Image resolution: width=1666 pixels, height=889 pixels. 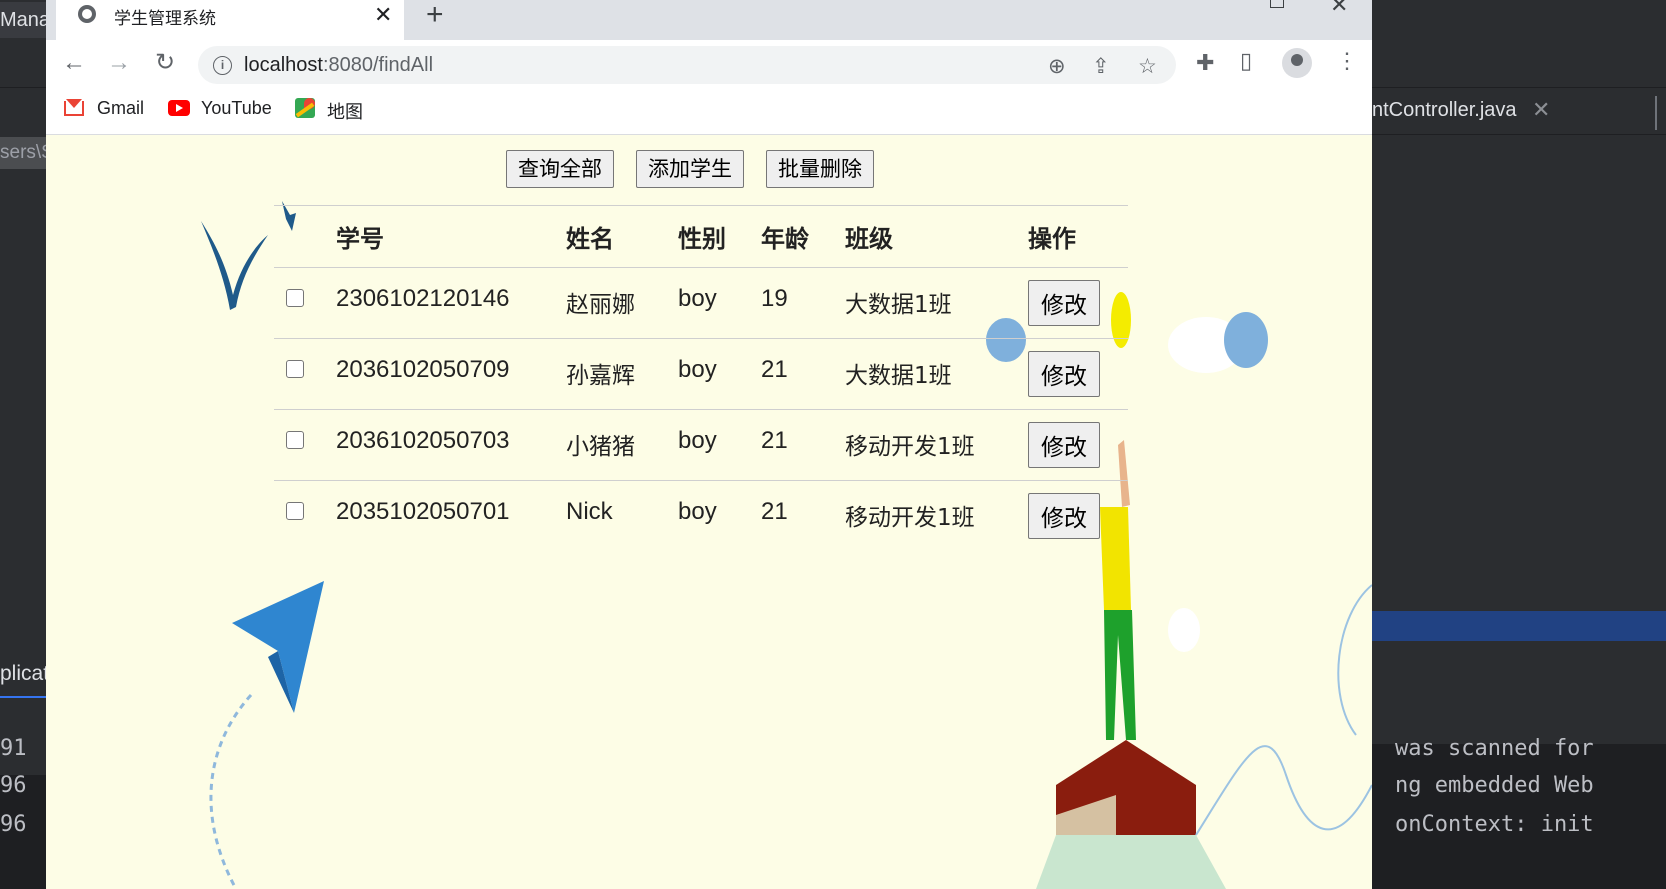 I want to click on cell-age: 19, so click(x=774, y=298).